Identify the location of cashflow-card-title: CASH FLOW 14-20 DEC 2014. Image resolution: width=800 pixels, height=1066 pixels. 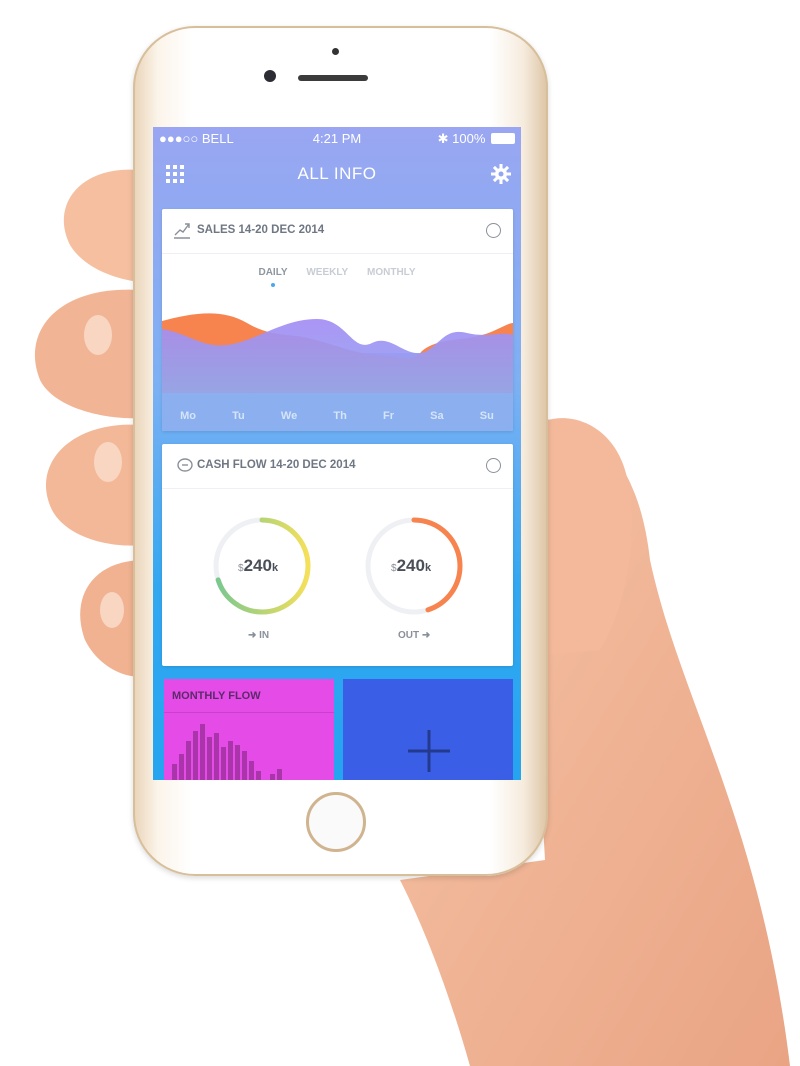
(276, 465).